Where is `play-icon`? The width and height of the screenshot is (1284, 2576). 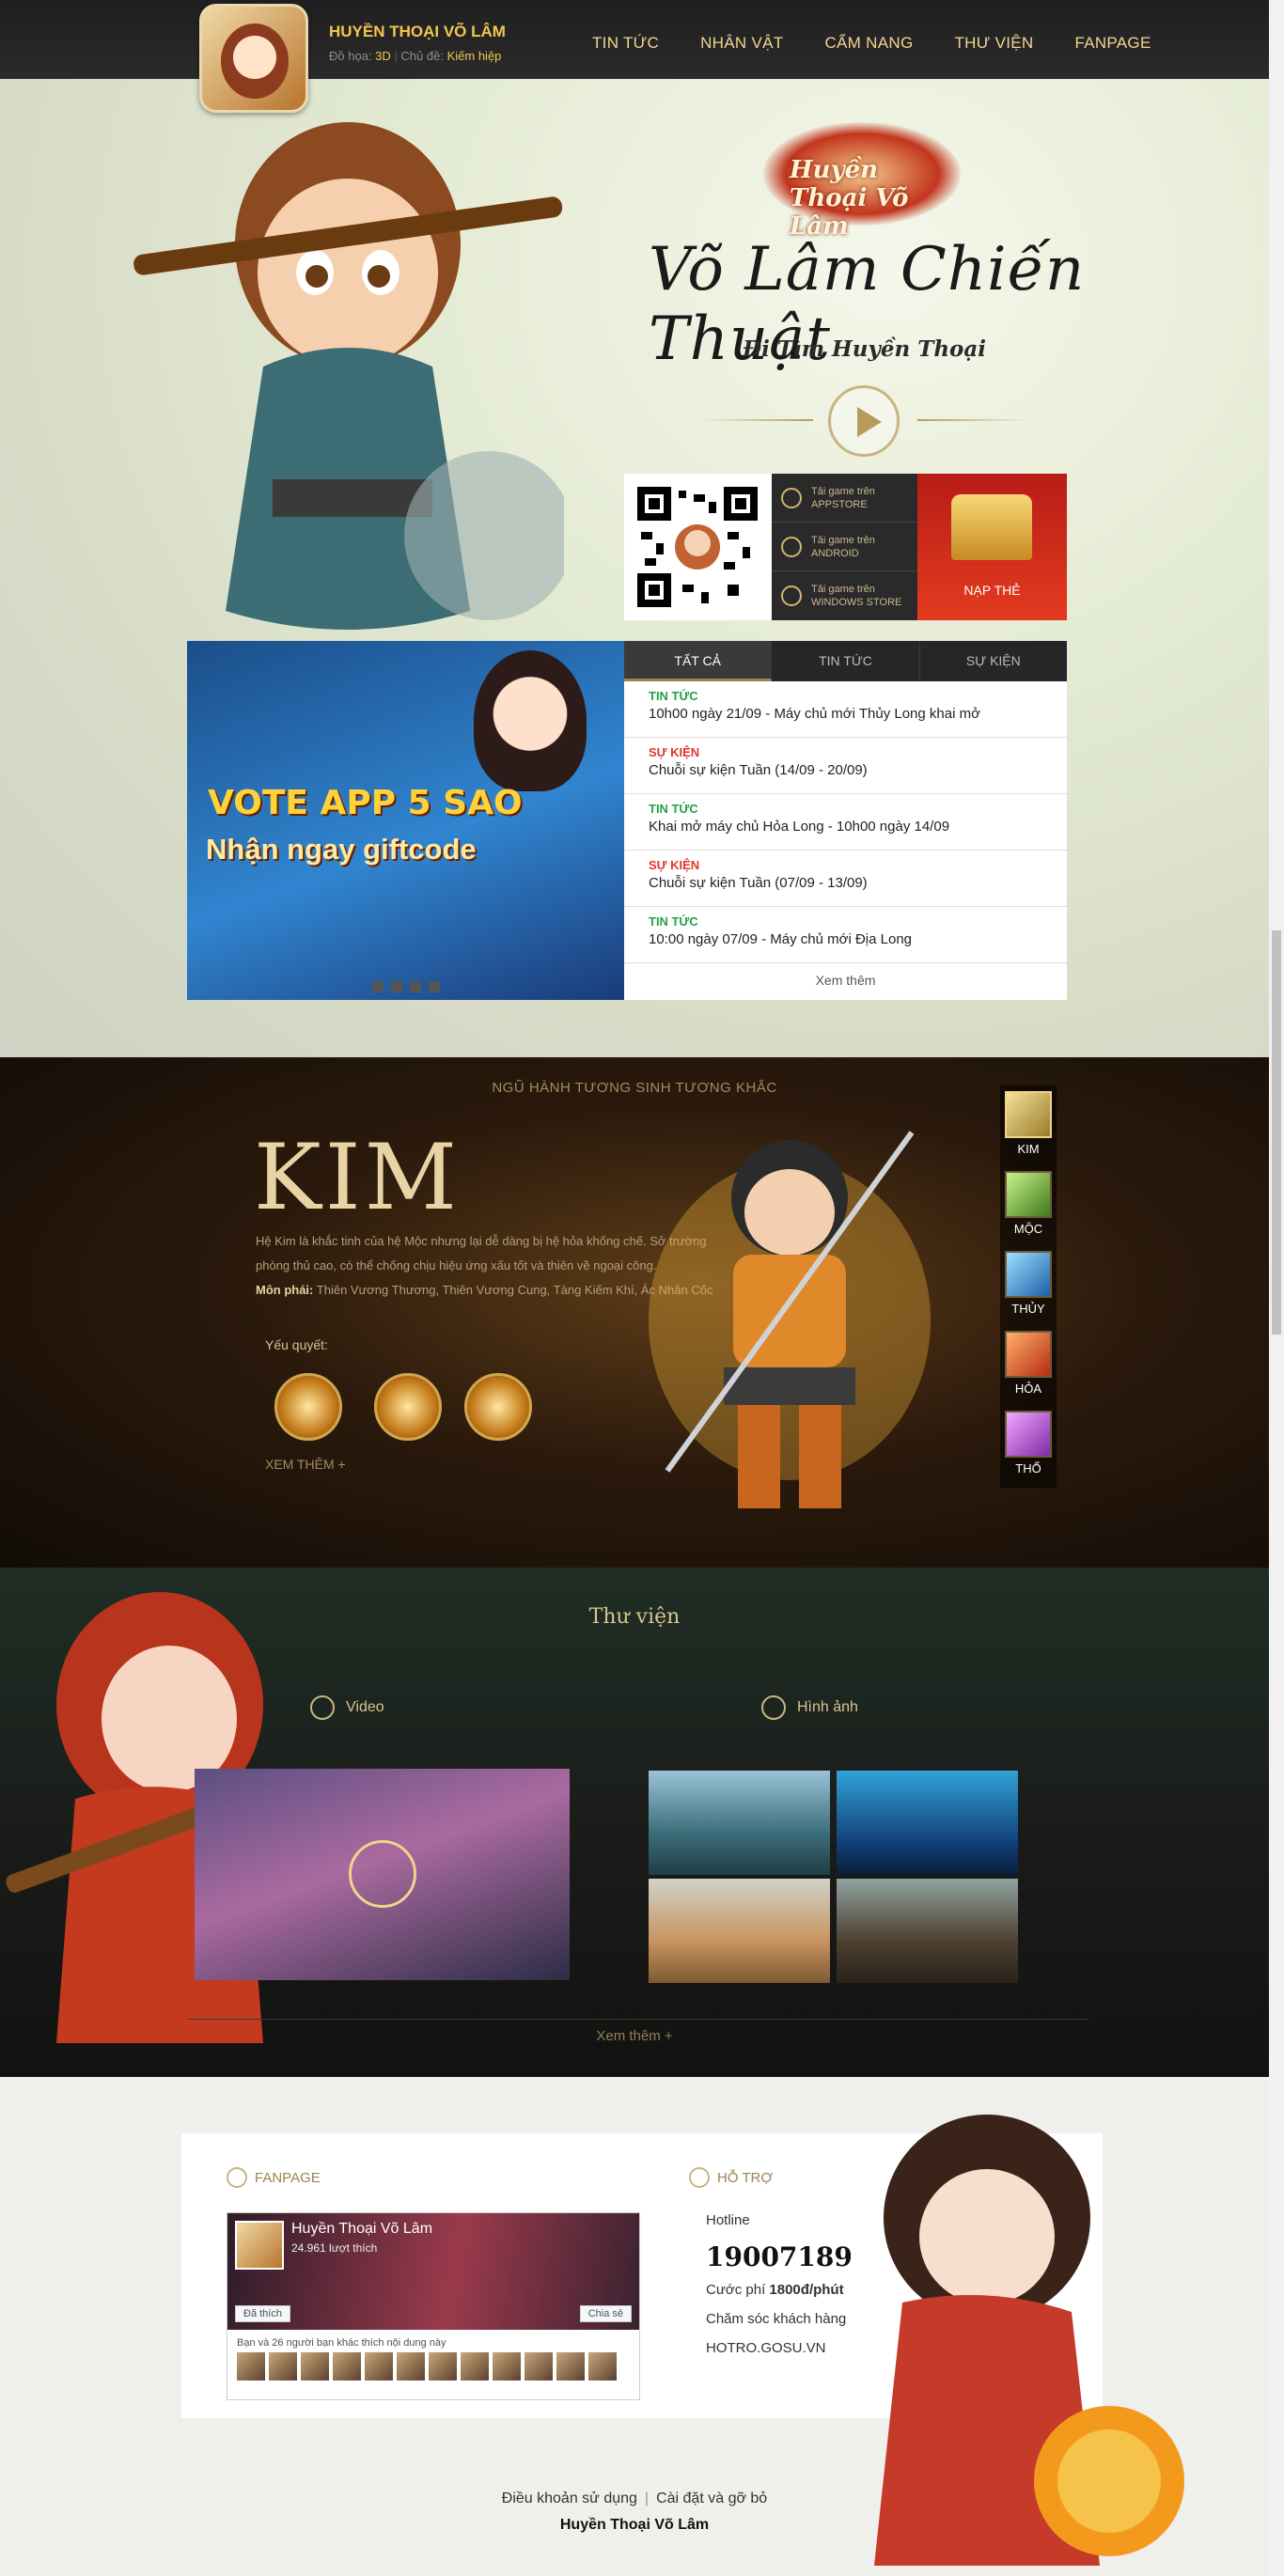 play-icon is located at coordinates (382, 1874).